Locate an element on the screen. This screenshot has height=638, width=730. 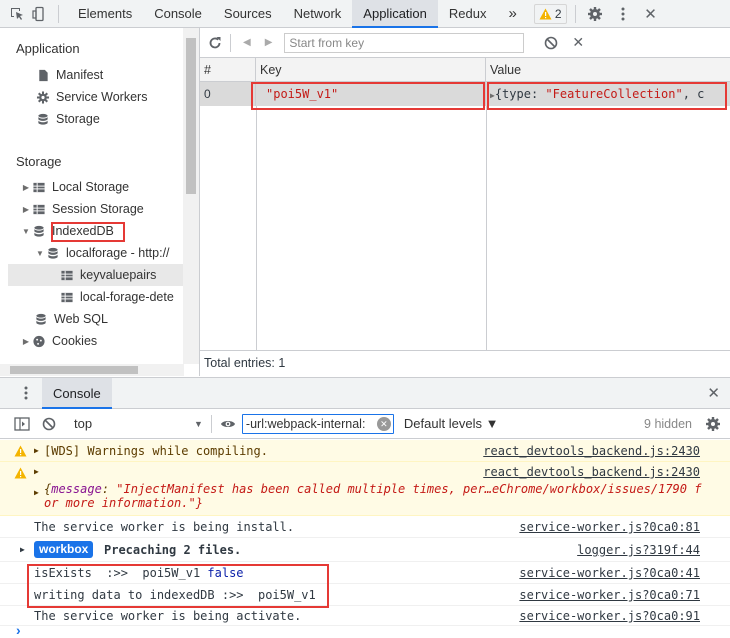
log-levels-dropdown: Default levels ▼ is located at coordinates (451, 423).